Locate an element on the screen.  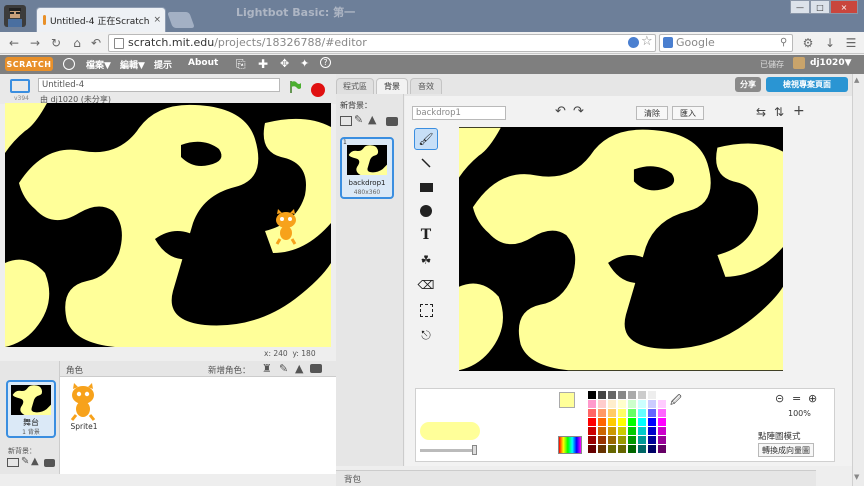
reload-icon: ↻ is located at coordinates (56, 43).